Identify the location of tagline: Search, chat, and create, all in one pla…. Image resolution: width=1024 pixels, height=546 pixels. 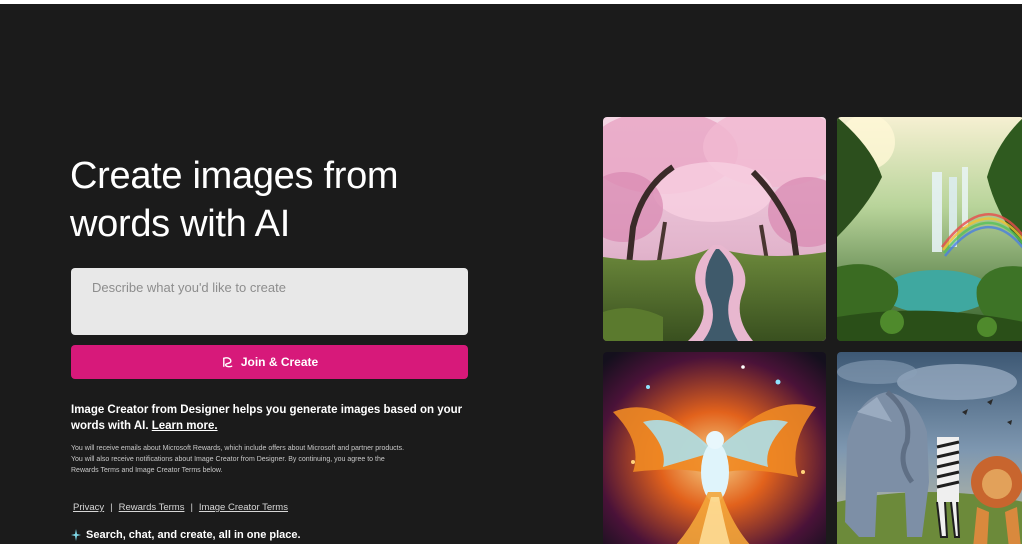
(186, 535).